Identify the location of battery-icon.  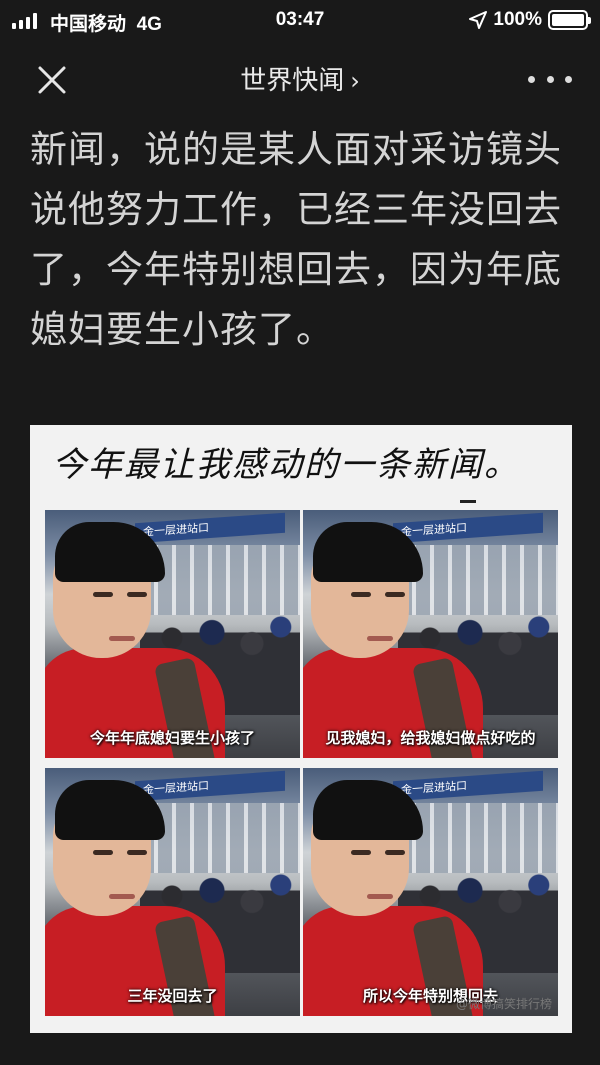
(569, 20).